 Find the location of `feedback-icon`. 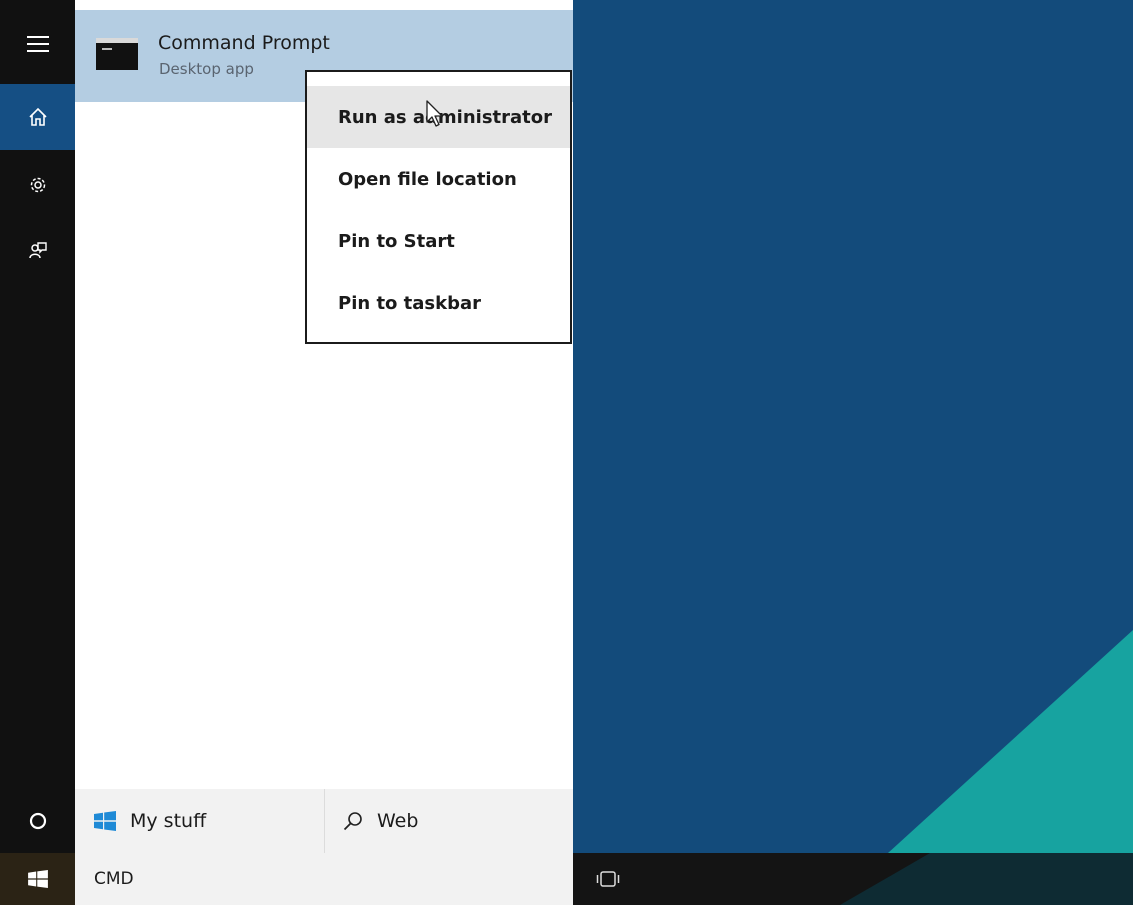

feedback-icon is located at coordinates (37, 250).